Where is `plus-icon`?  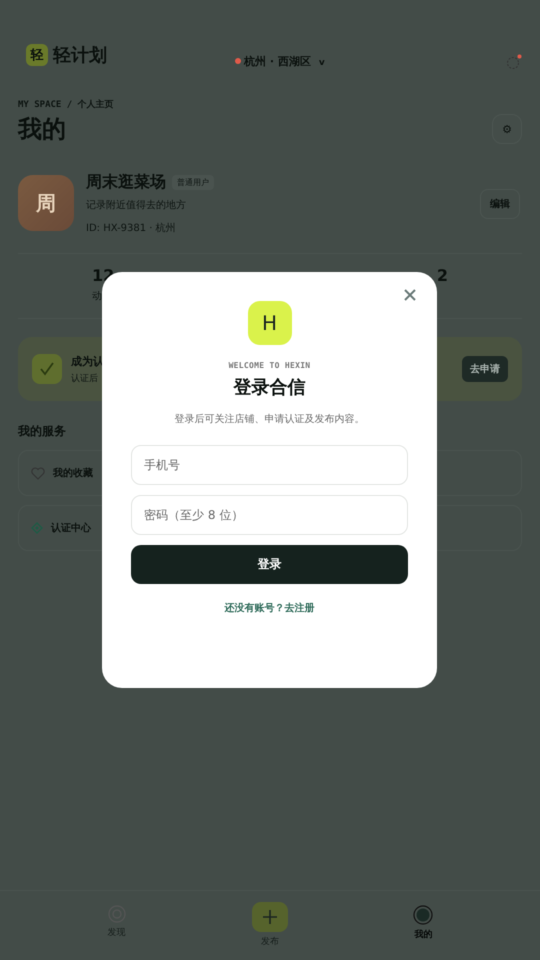
plus-icon is located at coordinates (270, 917).